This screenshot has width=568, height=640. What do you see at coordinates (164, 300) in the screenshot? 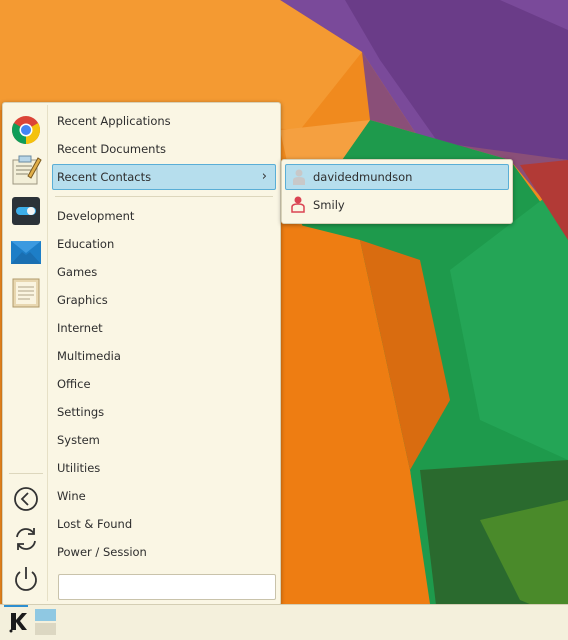
I see `menu-item-graphics: Graphics` at bounding box center [164, 300].